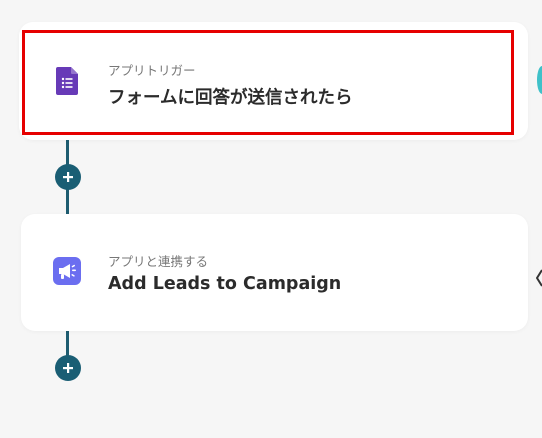  I want to click on step-title: フォームに回答が送信されたら, so click(230, 98).